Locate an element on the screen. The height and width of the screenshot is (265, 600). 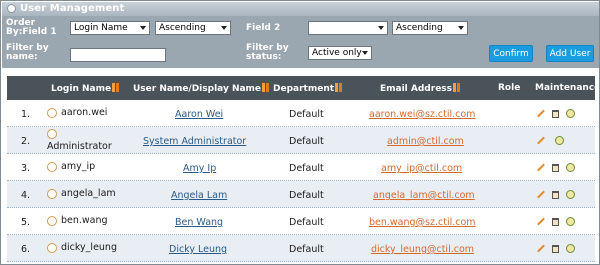
add-user-button: Add User is located at coordinates (570, 53).